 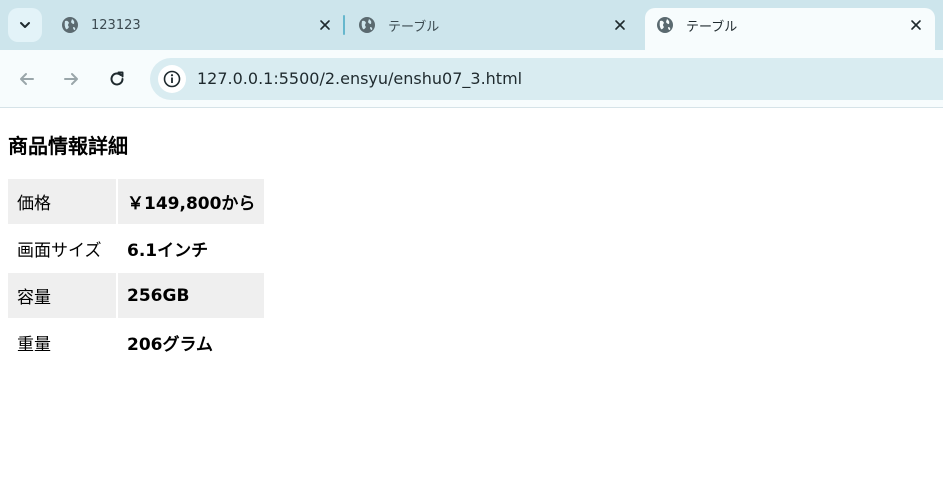 I want to click on row-label: 容量, so click(x=62, y=295).